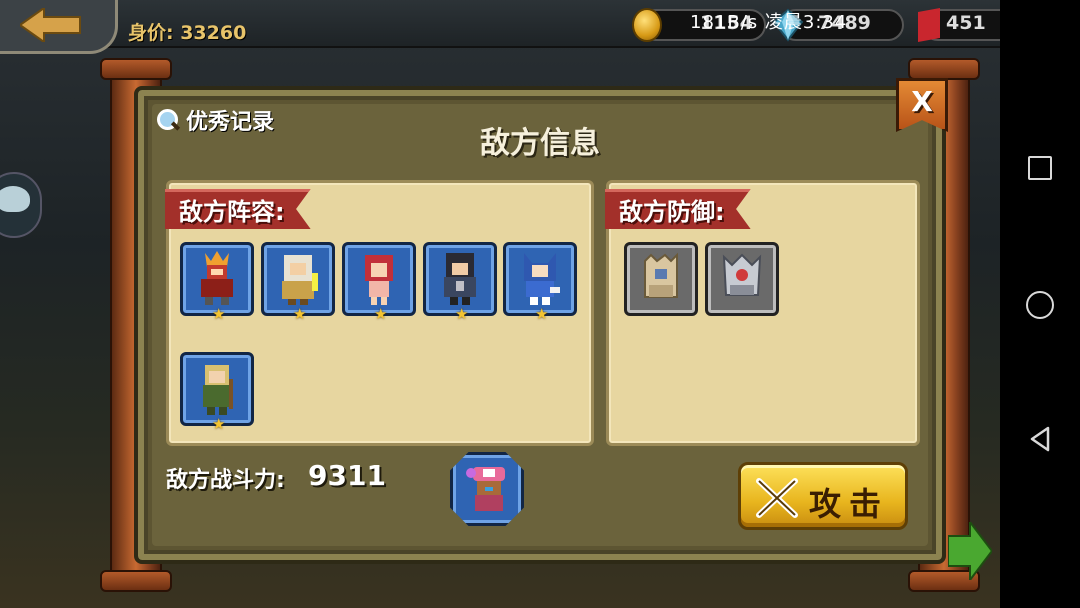 This screenshot has height=608, width=1080. Describe the element at coordinates (769, 22) in the screenshot. I see `system-status-overlay: 181B/s 凌晨3:34` at that location.